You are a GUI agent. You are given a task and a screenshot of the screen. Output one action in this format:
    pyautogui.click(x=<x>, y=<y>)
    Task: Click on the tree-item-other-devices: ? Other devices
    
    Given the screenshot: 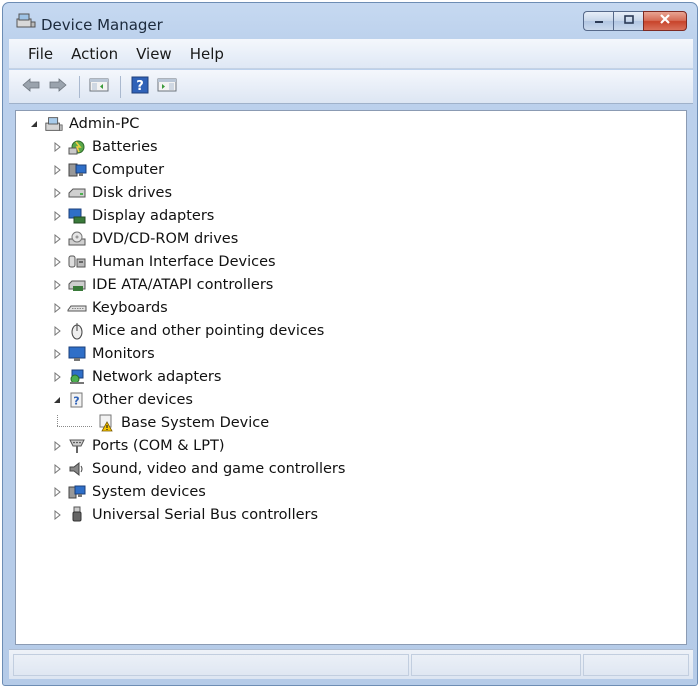 What is the action you would take?
    pyautogui.click(x=122, y=400)
    